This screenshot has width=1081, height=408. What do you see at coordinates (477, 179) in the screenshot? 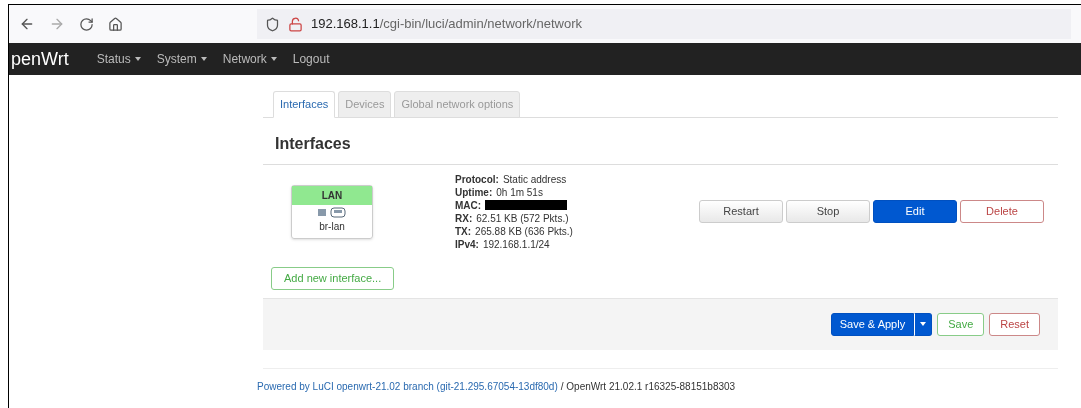
I see `detail-label: Protocol:` at bounding box center [477, 179].